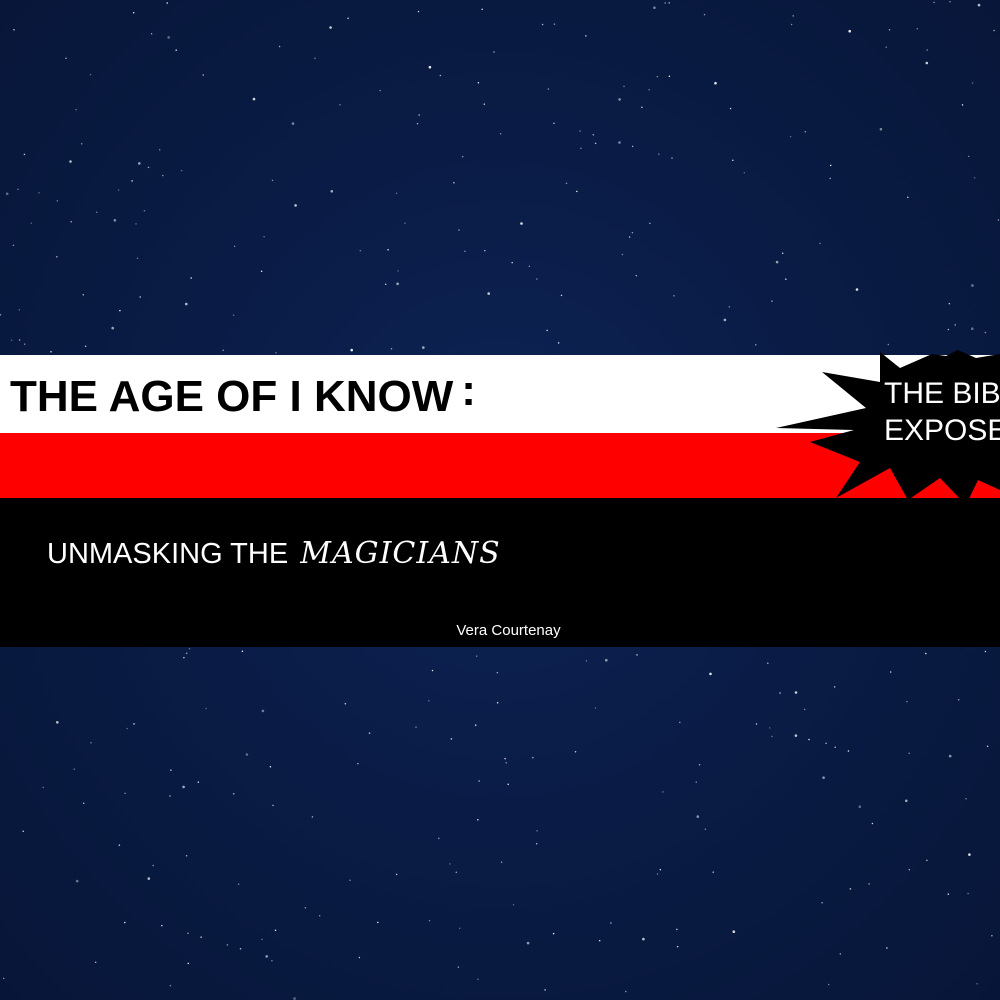 This screenshot has height=1000, width=1000. Describe the element at coordinates (468, 390) in the screenshot. I see `slide-title-colon: :` at that location.